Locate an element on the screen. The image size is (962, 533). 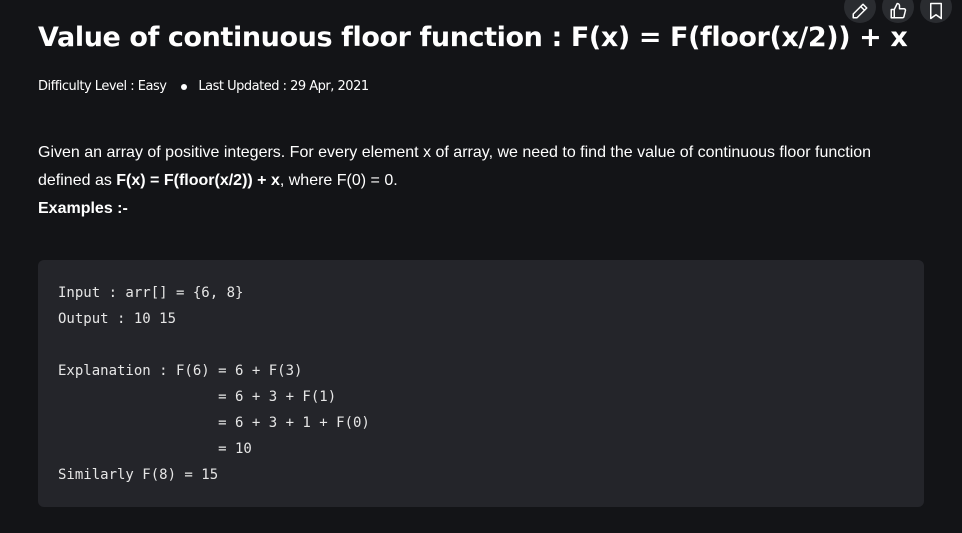
examples-heading: Examples :- is located at coordinates (83, 208).